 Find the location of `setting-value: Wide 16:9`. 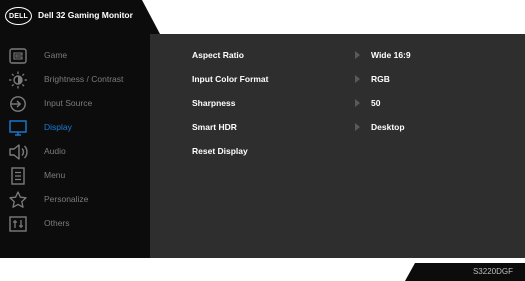

setting-value: Wide 16:9 is located at coordinates (391, 55).